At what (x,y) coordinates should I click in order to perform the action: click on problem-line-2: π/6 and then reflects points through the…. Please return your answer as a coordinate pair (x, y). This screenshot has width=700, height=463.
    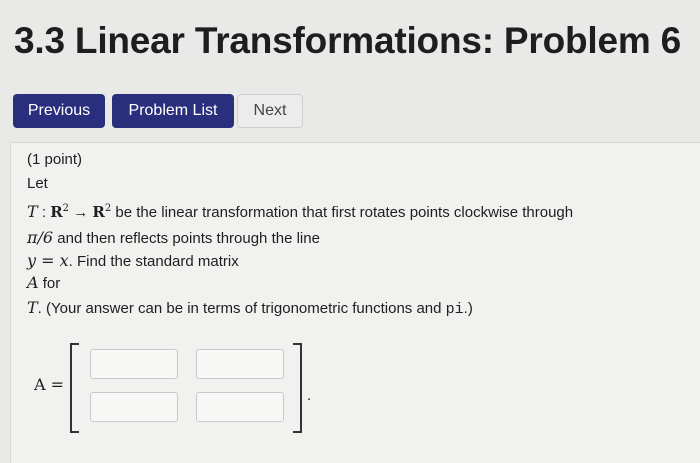
    Looking at the image, I should click on (173, 237).